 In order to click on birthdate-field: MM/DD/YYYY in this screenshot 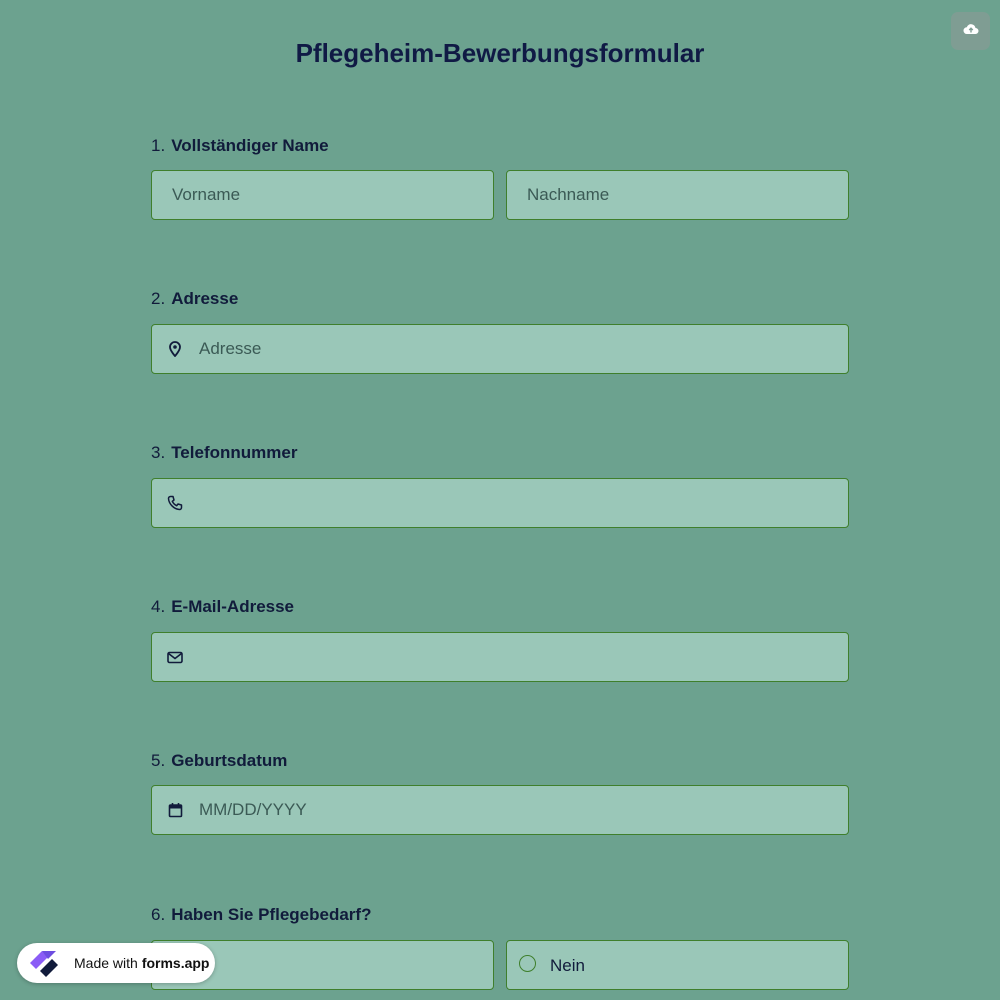, I will do `click(500, 810)`.